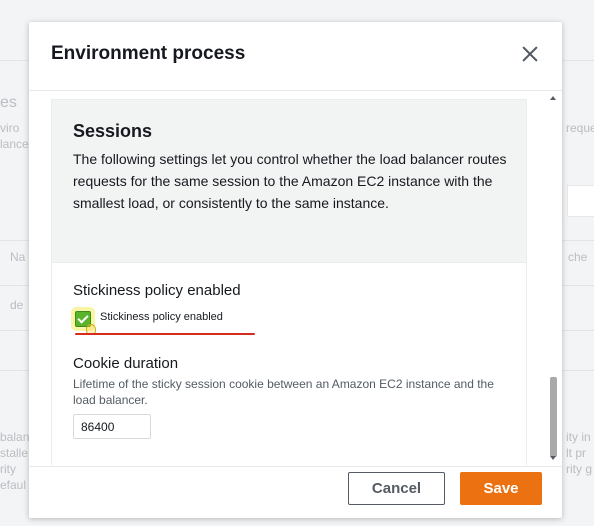  What do you see at coordinates (396, 488) in the screenshot?
I see `cancel-button: Cancel` at bounding box center [396, 488].